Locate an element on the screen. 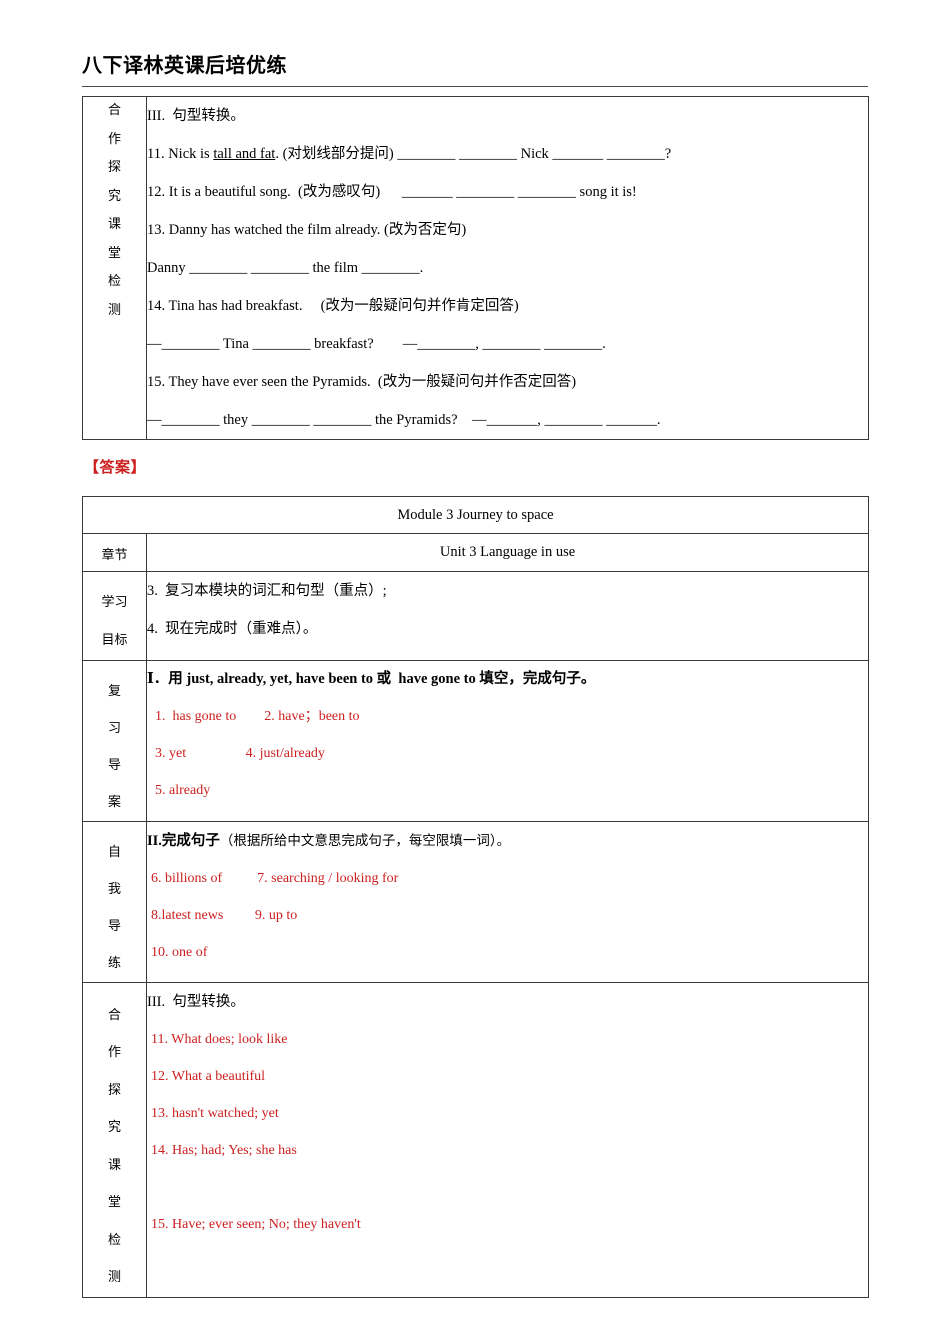  label-char: 练 is located at coordinates (114, 963).